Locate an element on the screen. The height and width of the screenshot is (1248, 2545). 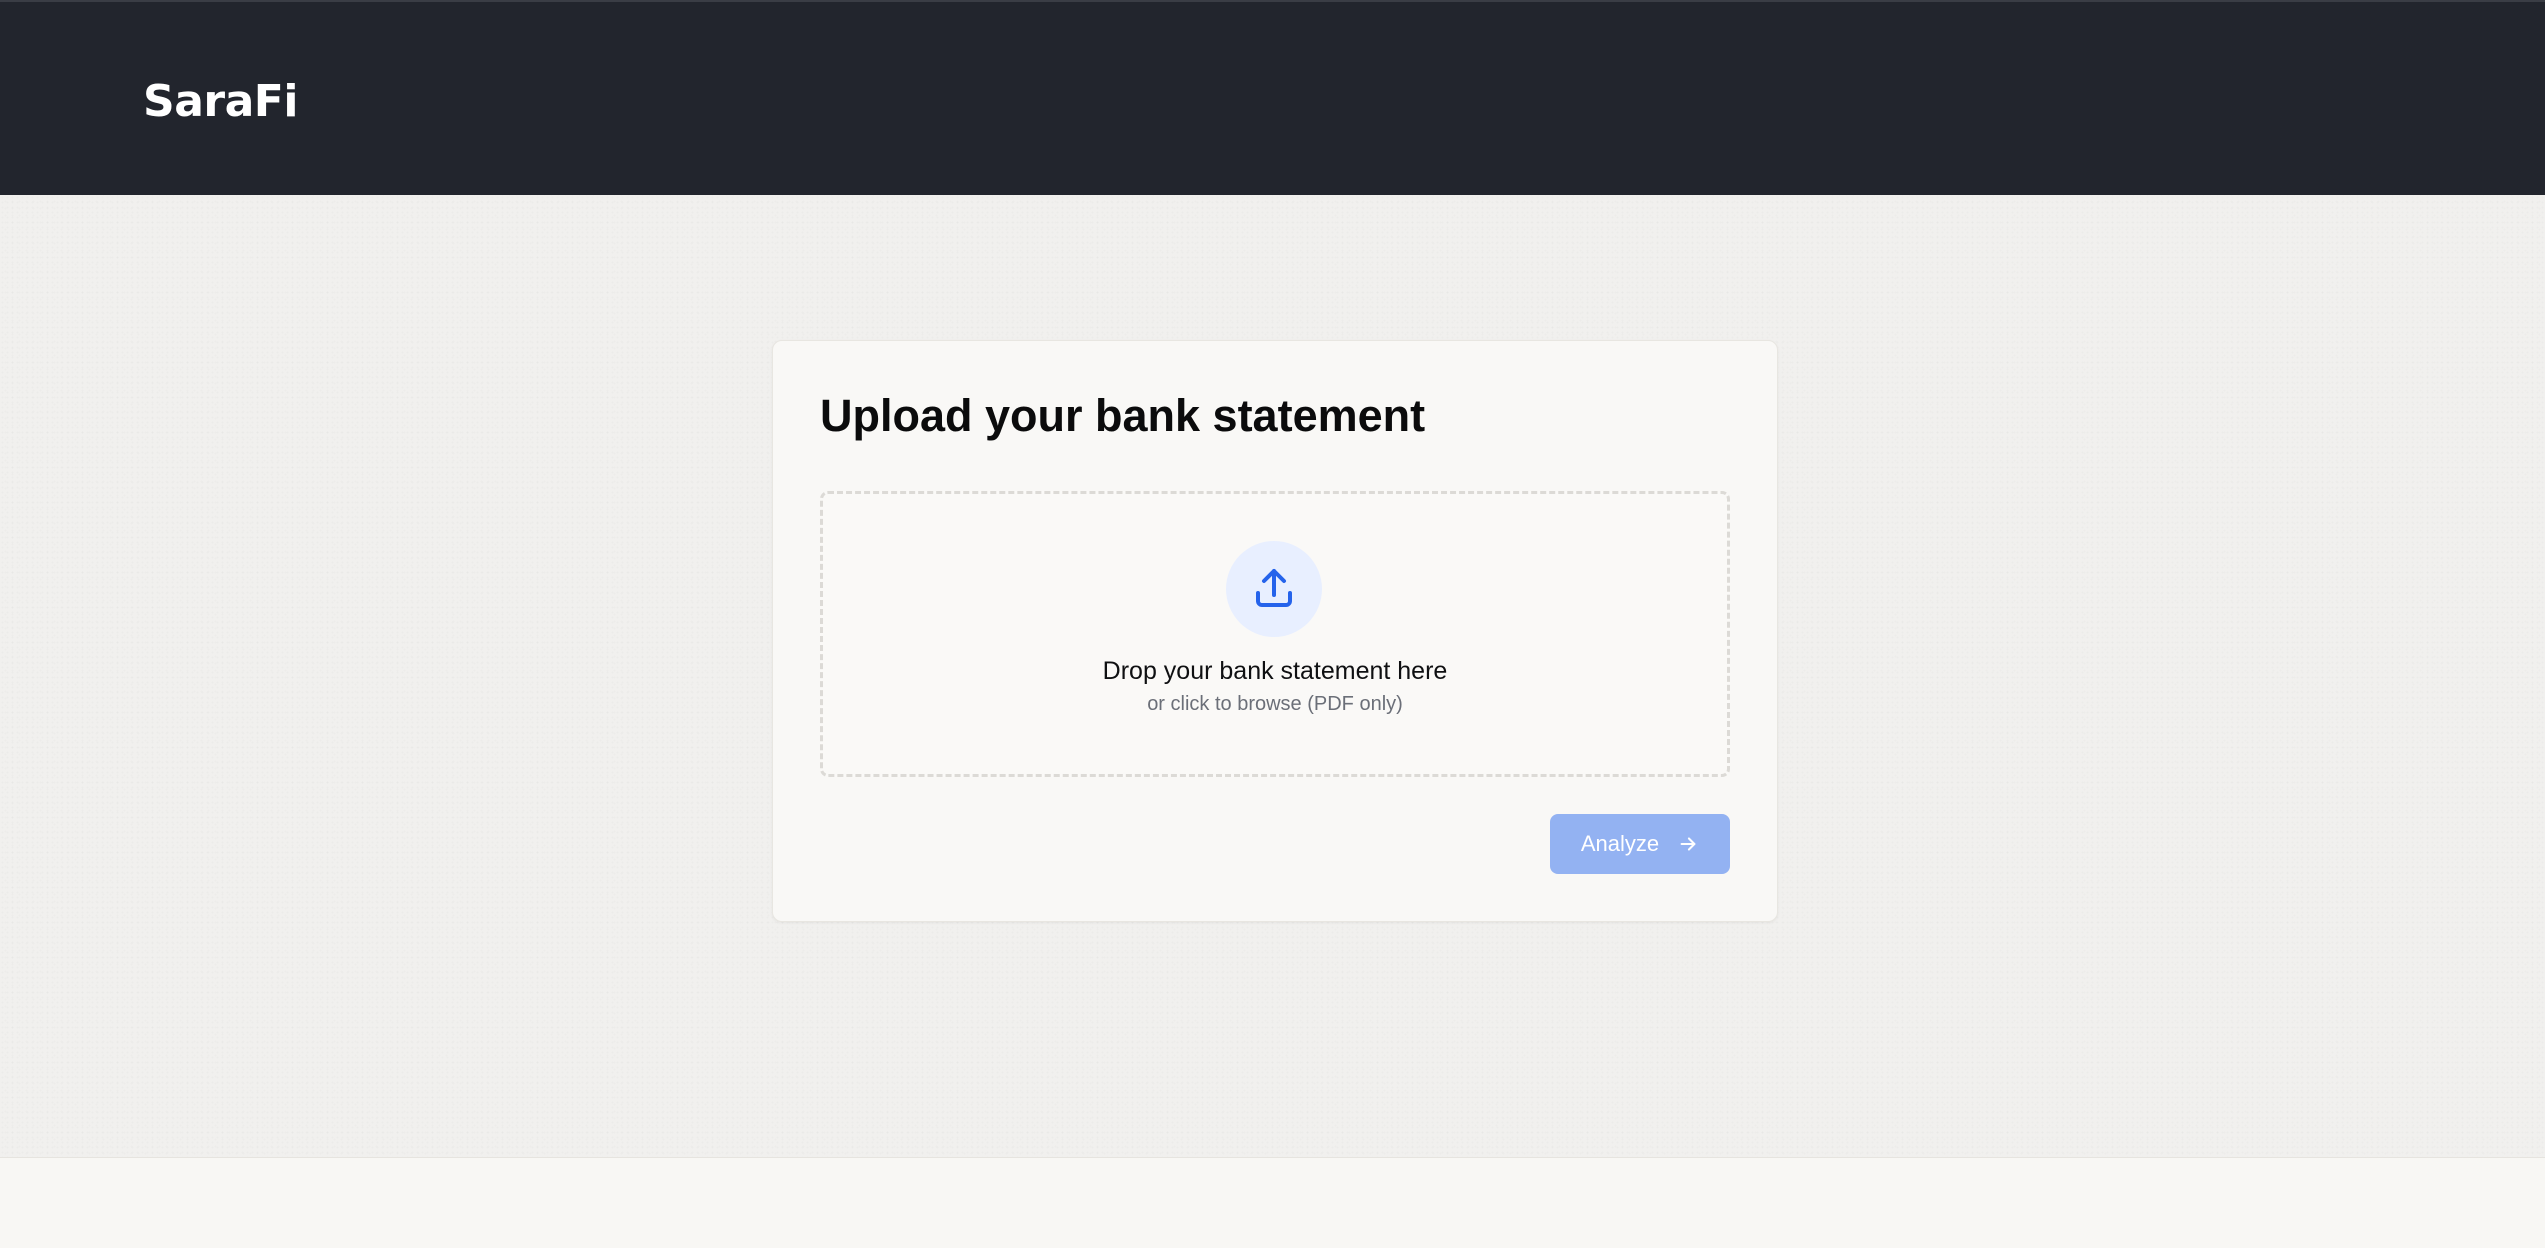
upload-icon is located at coordinates (1274, 588).